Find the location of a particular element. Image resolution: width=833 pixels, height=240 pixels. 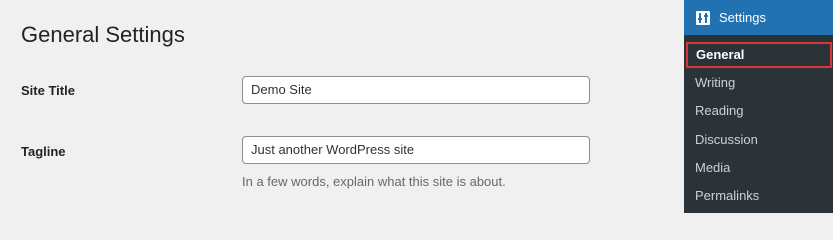

sidebar-item-media: Media is located at coordinates (758, 168).